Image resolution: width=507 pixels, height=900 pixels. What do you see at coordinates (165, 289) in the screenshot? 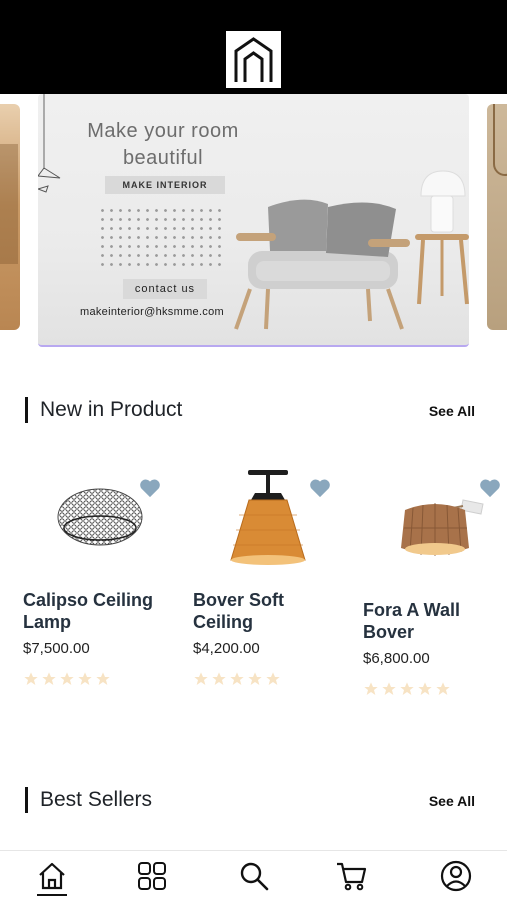
I see `contact-us-button: contact us` at bounding box center [165, 289].